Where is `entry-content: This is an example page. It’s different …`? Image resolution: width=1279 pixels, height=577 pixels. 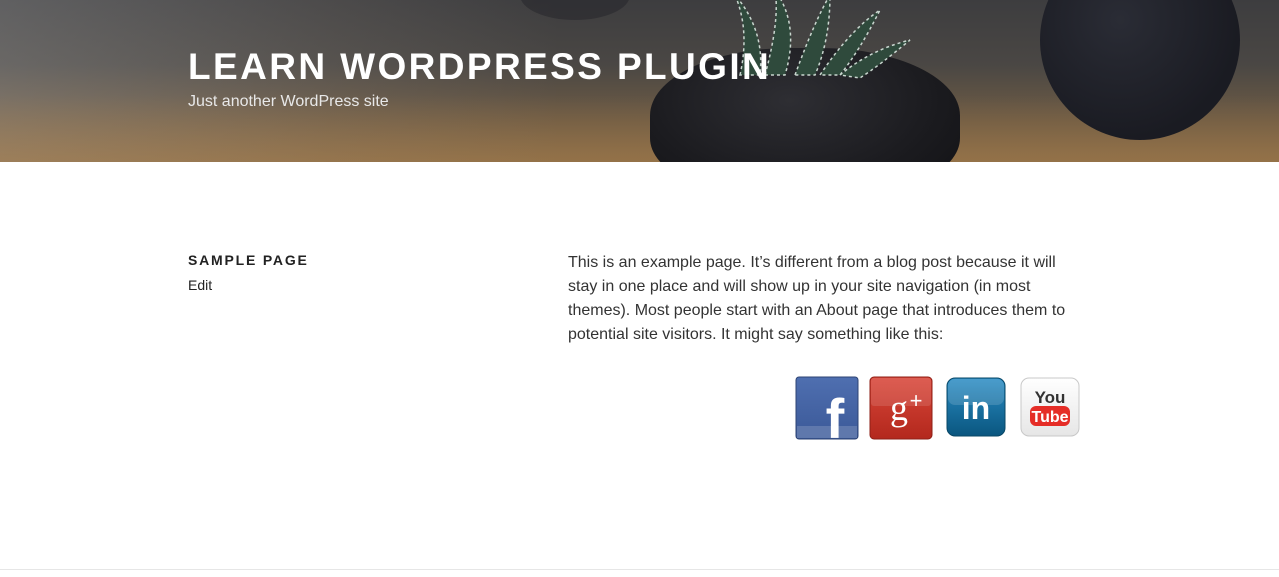 entry-content: This is an example page. It’s different … is located at coordinates (825, 299).